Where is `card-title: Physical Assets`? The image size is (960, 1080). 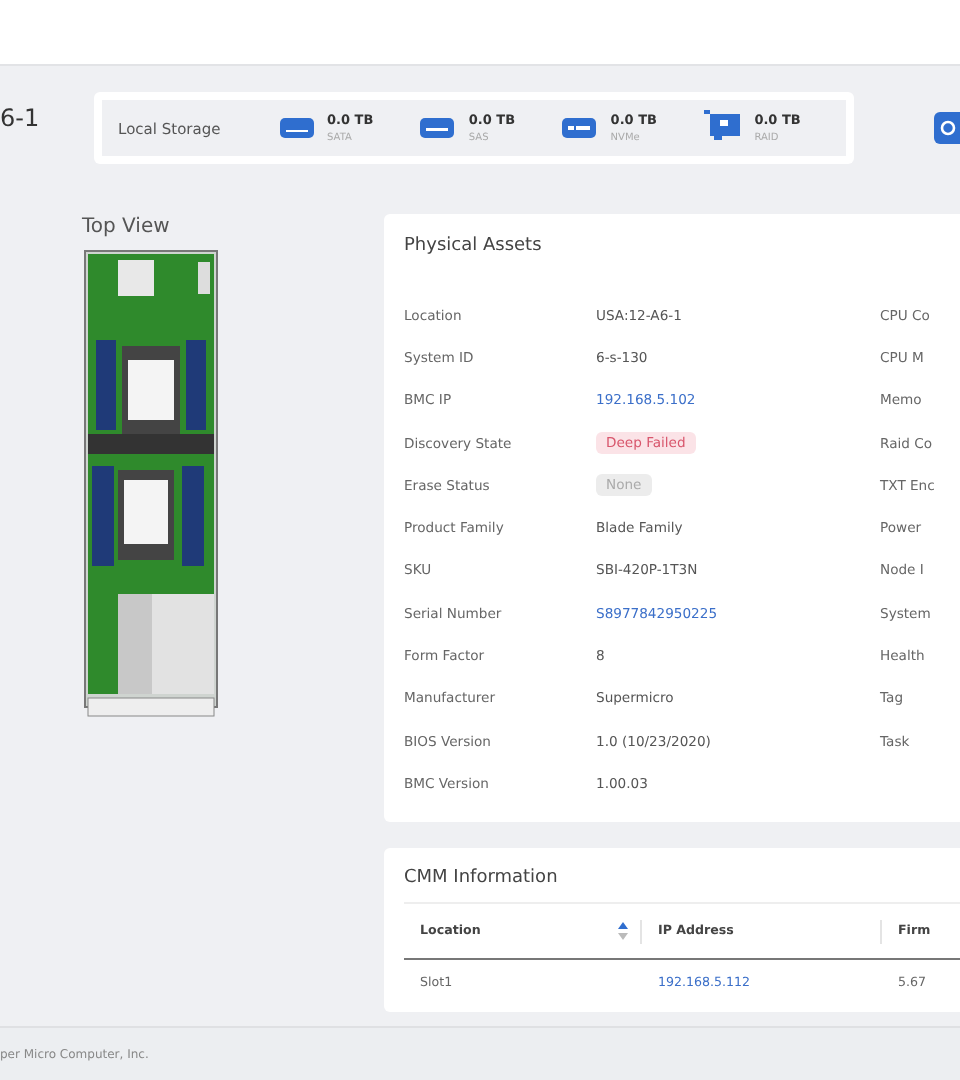 card-title: Physical Assets is located at coordinates (473, 246).